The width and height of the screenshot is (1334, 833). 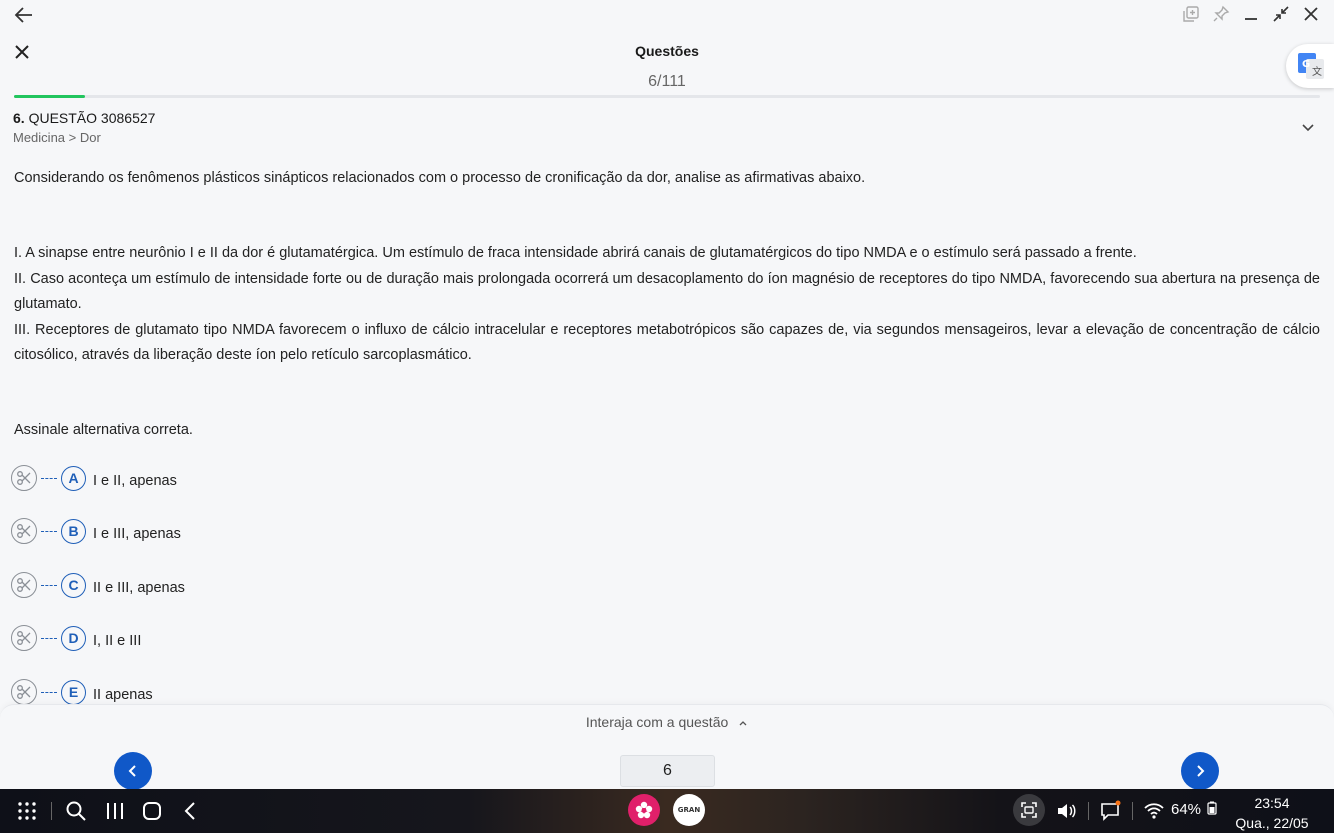 I want to click on option-text: I e III, apenas, so click(x=137, y=534).